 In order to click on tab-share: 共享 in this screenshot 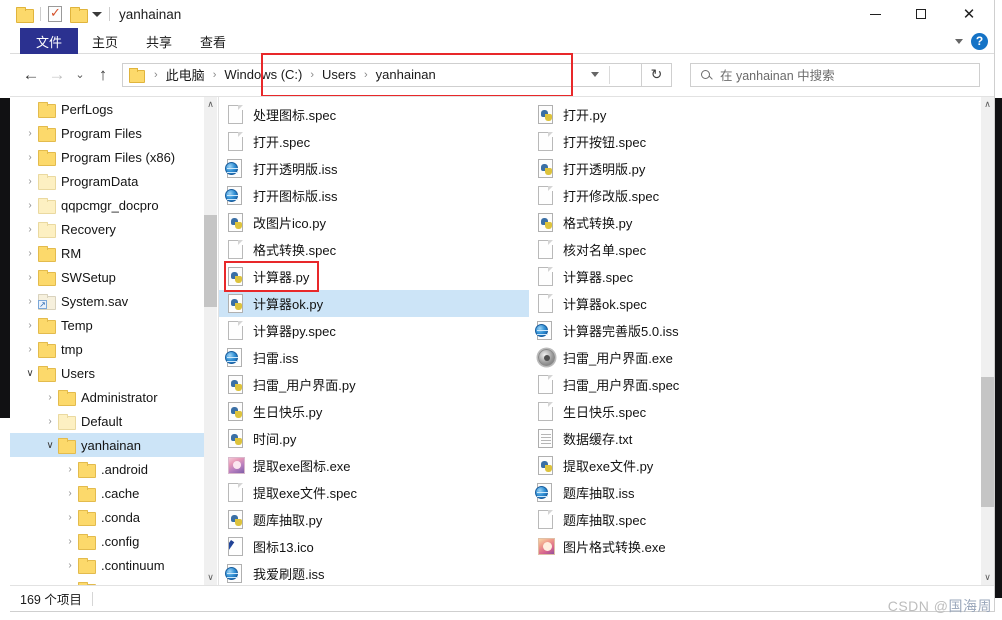, I will do `click(159, 41)`.